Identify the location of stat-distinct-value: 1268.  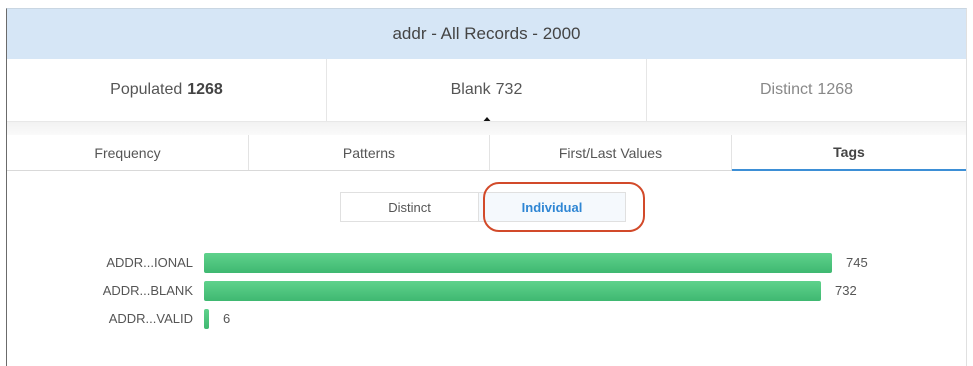
(835, 89).